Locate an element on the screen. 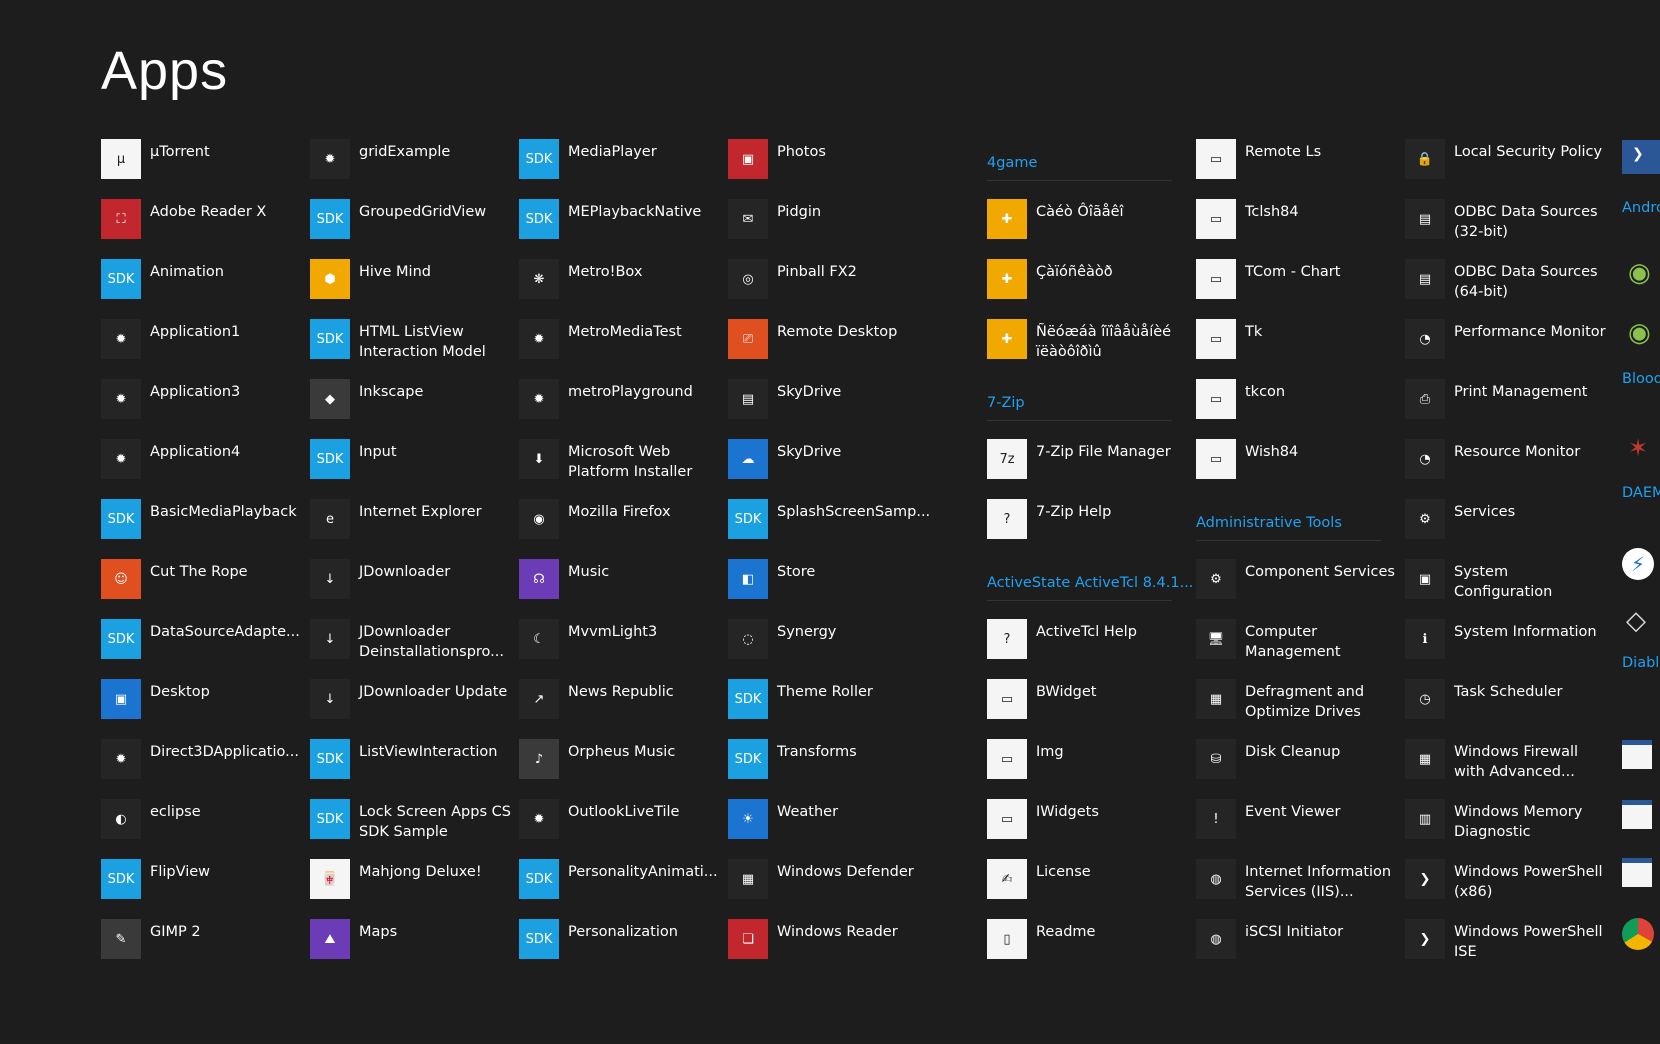  app-tile: ☺ Cut The Rope is located at coordinates (198, 586).